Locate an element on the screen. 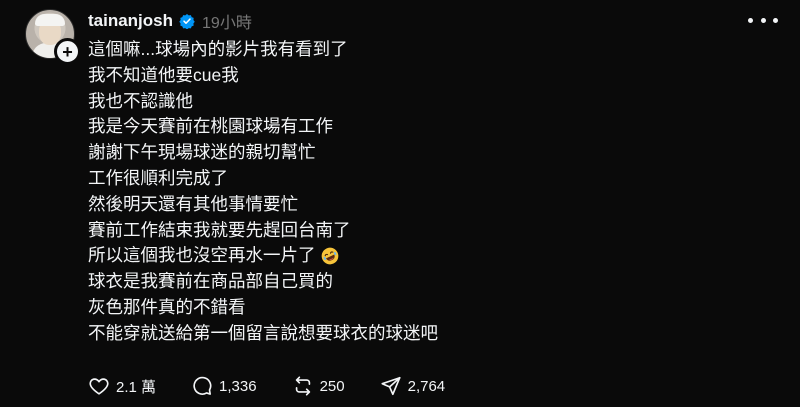  follow-plus-button: + is located at coordinates (67, 51).